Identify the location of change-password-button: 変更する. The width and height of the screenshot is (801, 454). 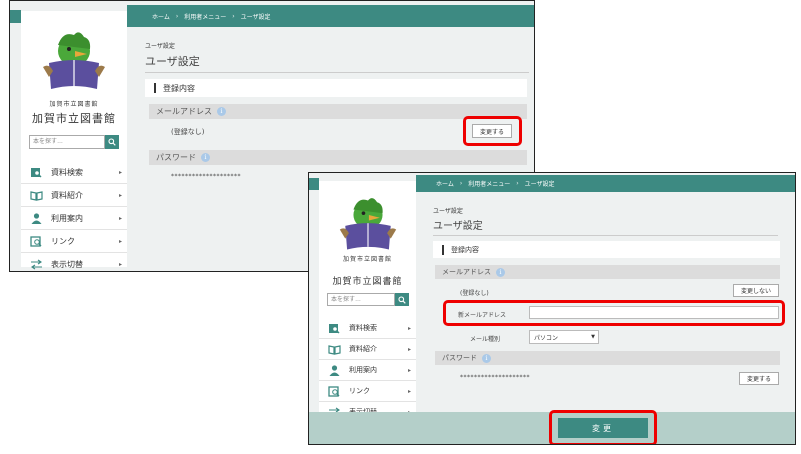
(759, 378).